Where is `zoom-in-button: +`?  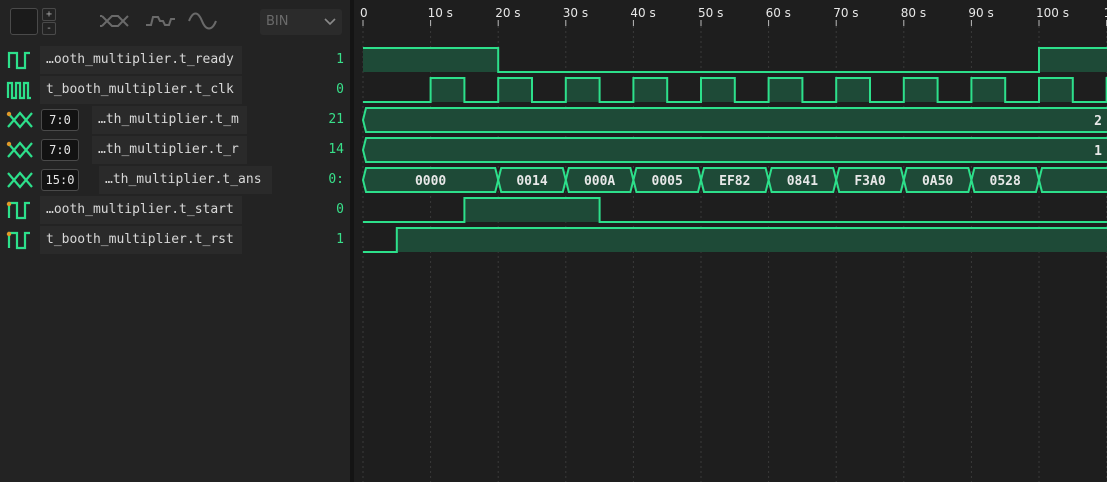 zoom-in-button: + is located at coordinates (49, 14).